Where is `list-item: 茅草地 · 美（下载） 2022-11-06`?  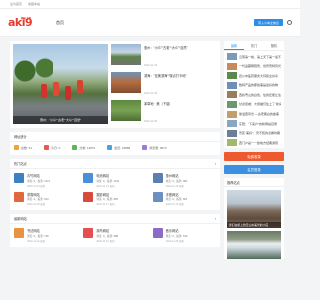 list-item: 茅草地 · 美（下载） 2022-11-06 is located at coordinates (164, 112).